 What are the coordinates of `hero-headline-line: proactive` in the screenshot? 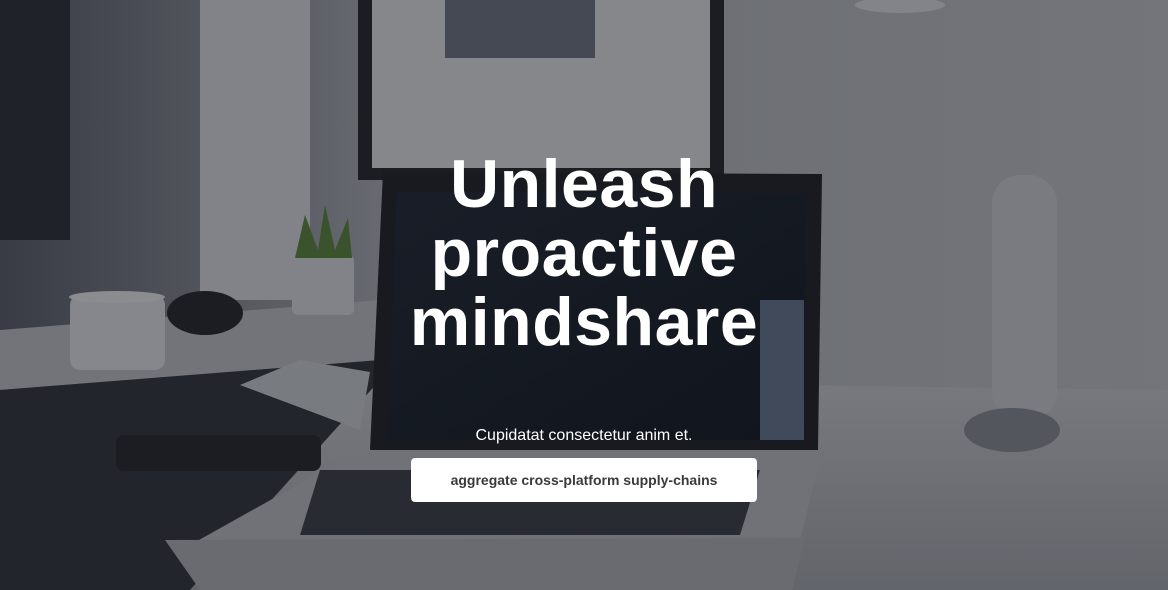 It's located at (584, 253).